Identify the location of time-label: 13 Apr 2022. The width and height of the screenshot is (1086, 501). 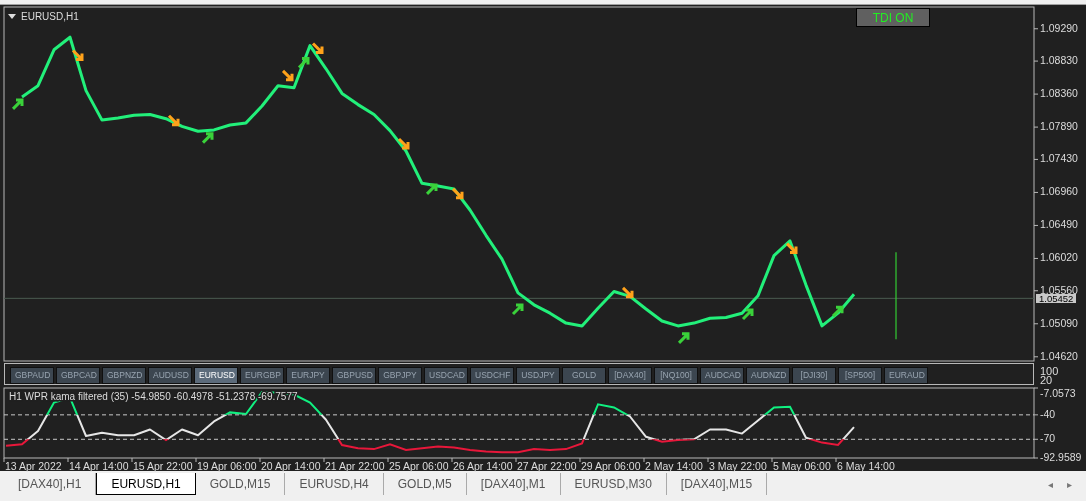
(33, 466).